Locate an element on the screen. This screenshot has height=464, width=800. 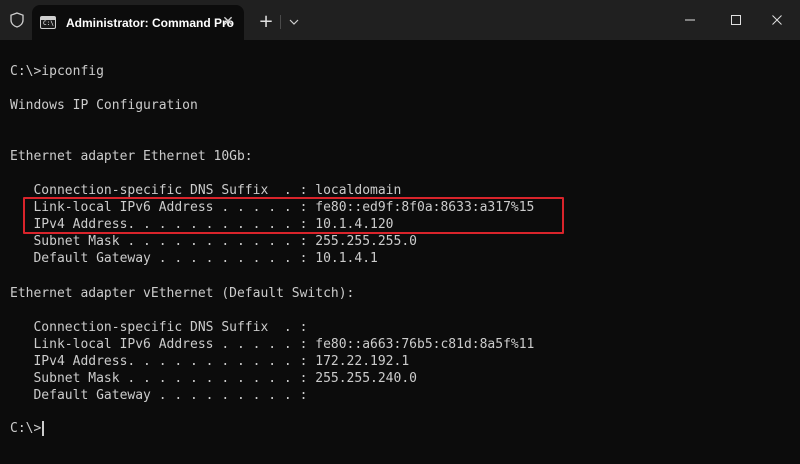
tab-command-prompt: C:\ Administrator: Command Pro ✕ is located at coordinates (138, 22).